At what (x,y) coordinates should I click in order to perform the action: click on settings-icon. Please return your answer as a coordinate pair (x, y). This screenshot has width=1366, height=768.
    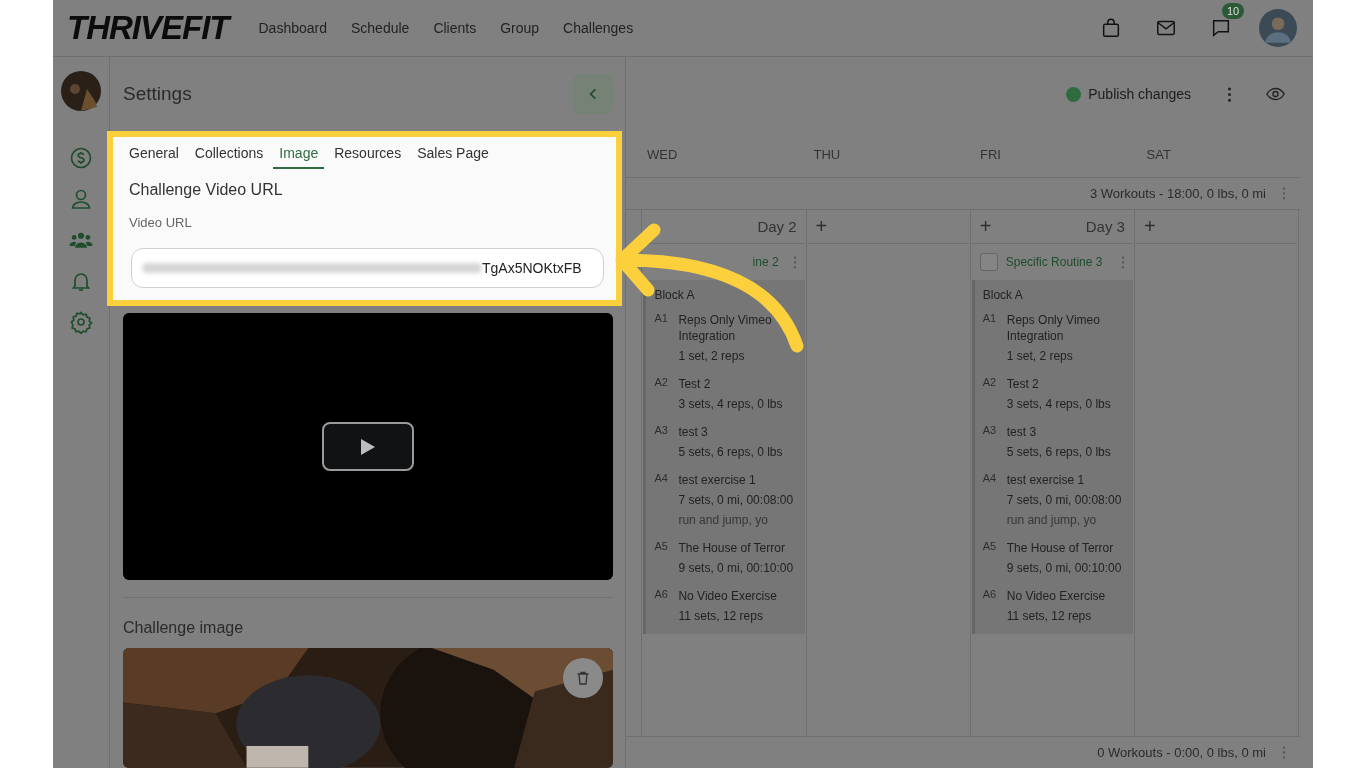
    Looking at the image, I should click on (81, 322).